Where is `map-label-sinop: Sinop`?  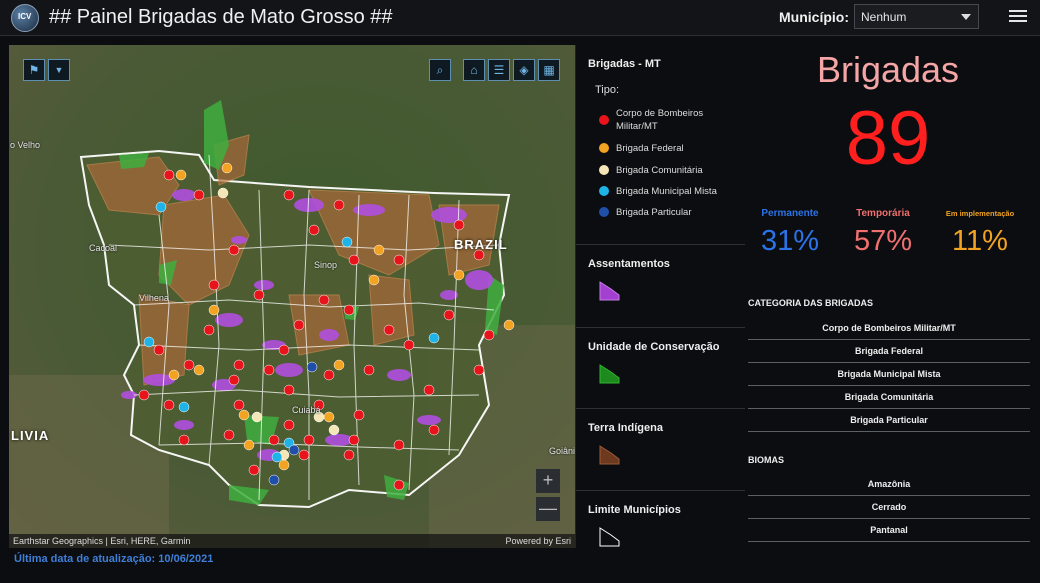
map-label-sinop: Sinop is located at coordinates (326, 265).